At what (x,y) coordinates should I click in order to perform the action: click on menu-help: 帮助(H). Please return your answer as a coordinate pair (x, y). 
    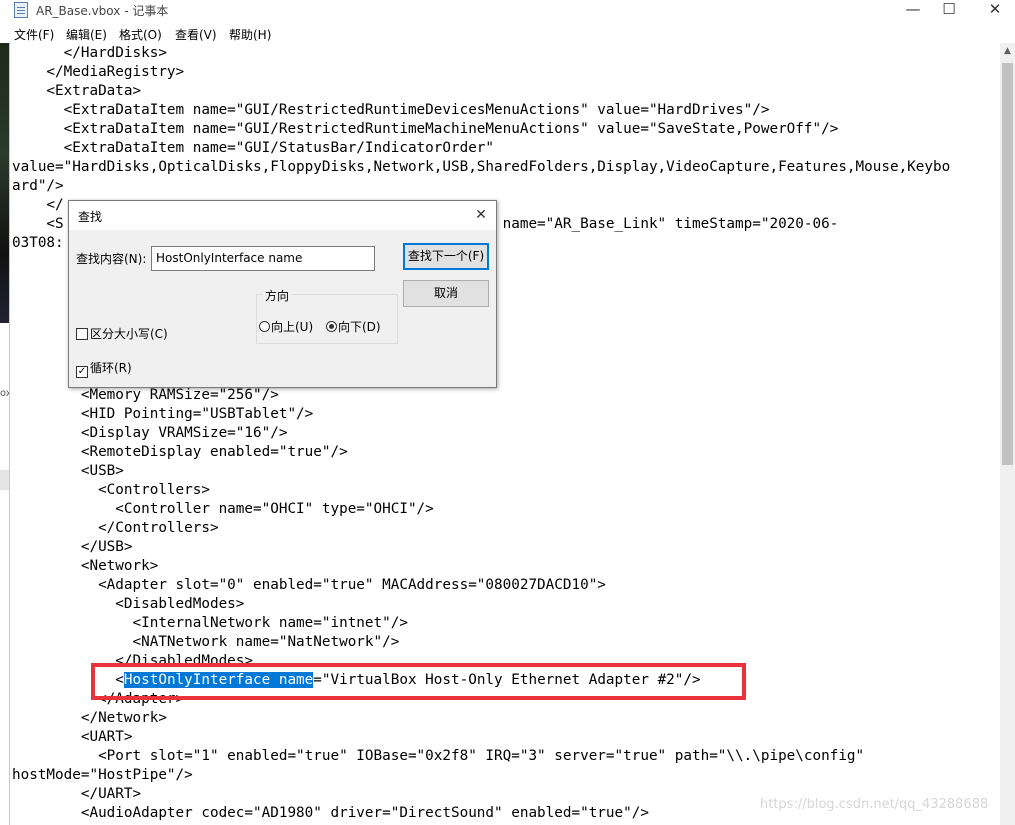
    Looking at the image, I should click on (250, 34).